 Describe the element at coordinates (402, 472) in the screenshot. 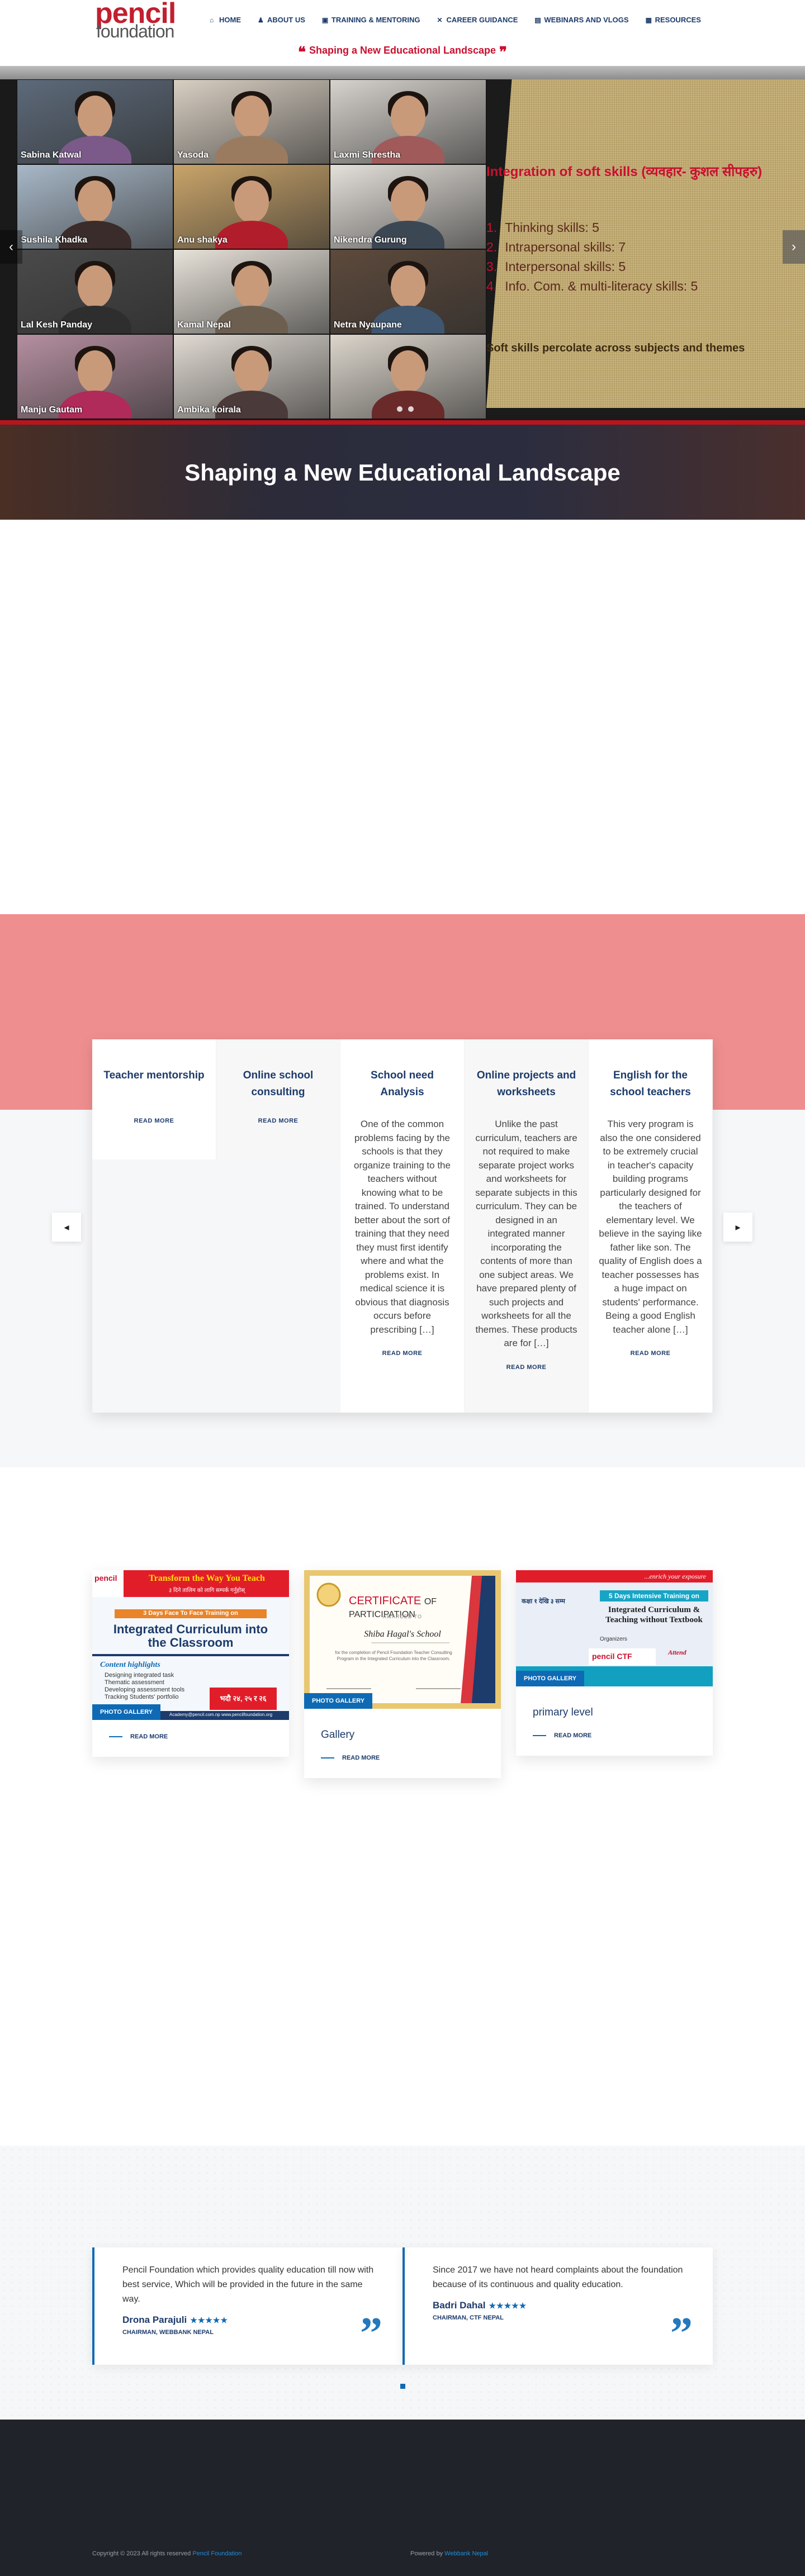

I see `hero-title: Shaping a New Educational Landscape` at that location.